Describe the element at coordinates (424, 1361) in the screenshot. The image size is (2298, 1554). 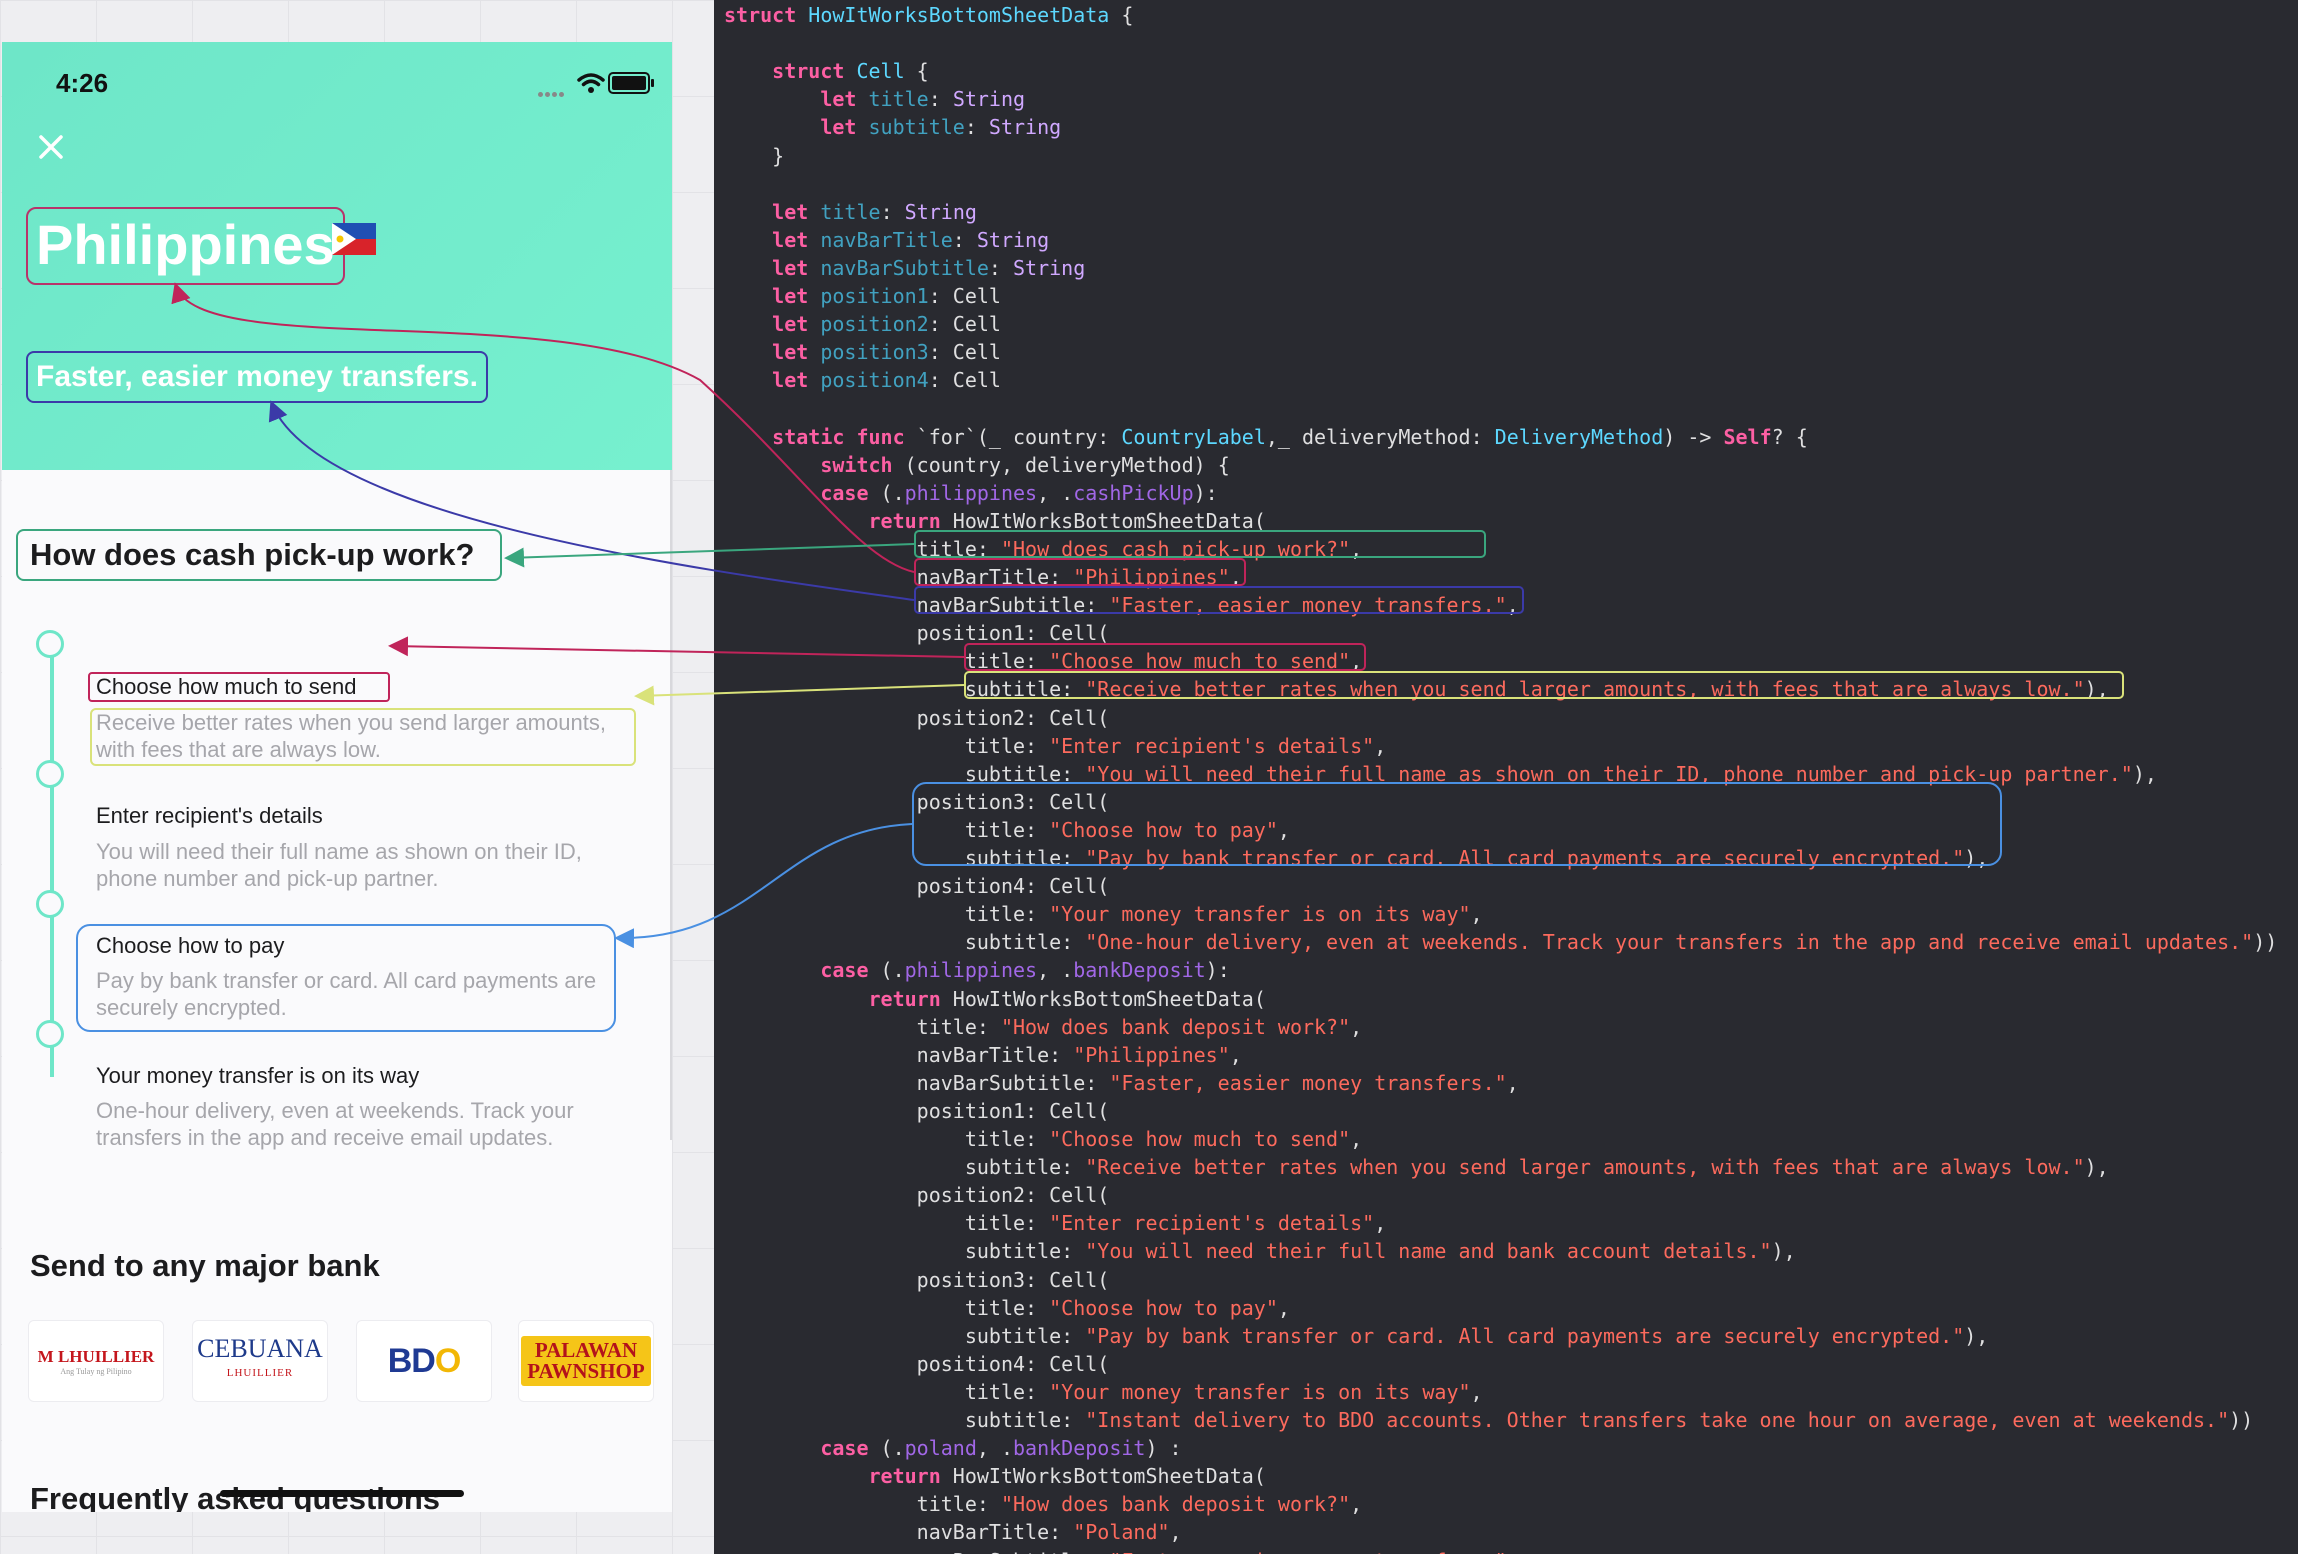
I see `bank-logo-bdo: BDO` at that location.